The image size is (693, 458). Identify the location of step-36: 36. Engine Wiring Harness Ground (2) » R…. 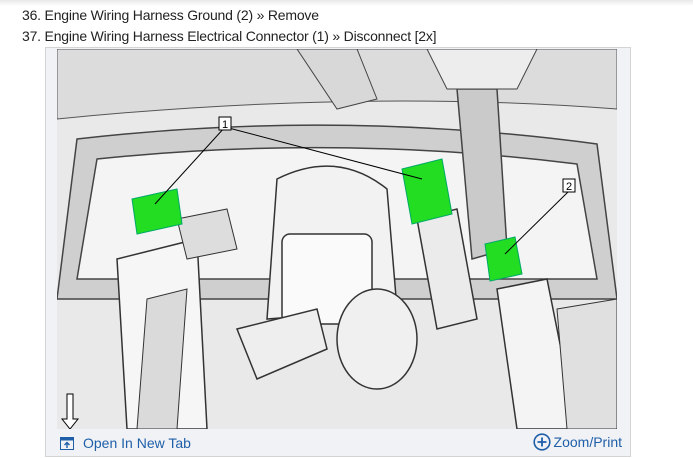
(170, 15).